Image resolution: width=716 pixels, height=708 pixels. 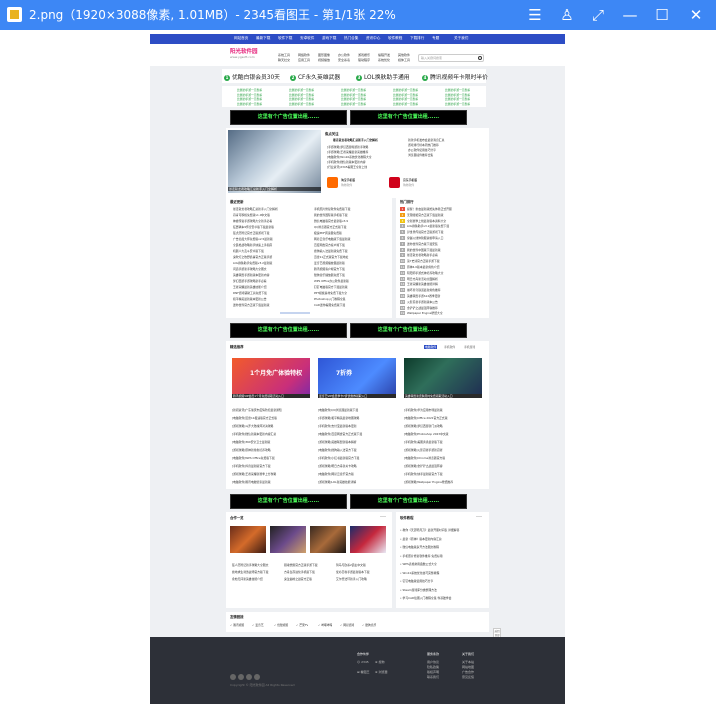 I want to click on latest-item: 鬼吹灯之牧野诡事官方正版手游, so click(x=271, y=257).